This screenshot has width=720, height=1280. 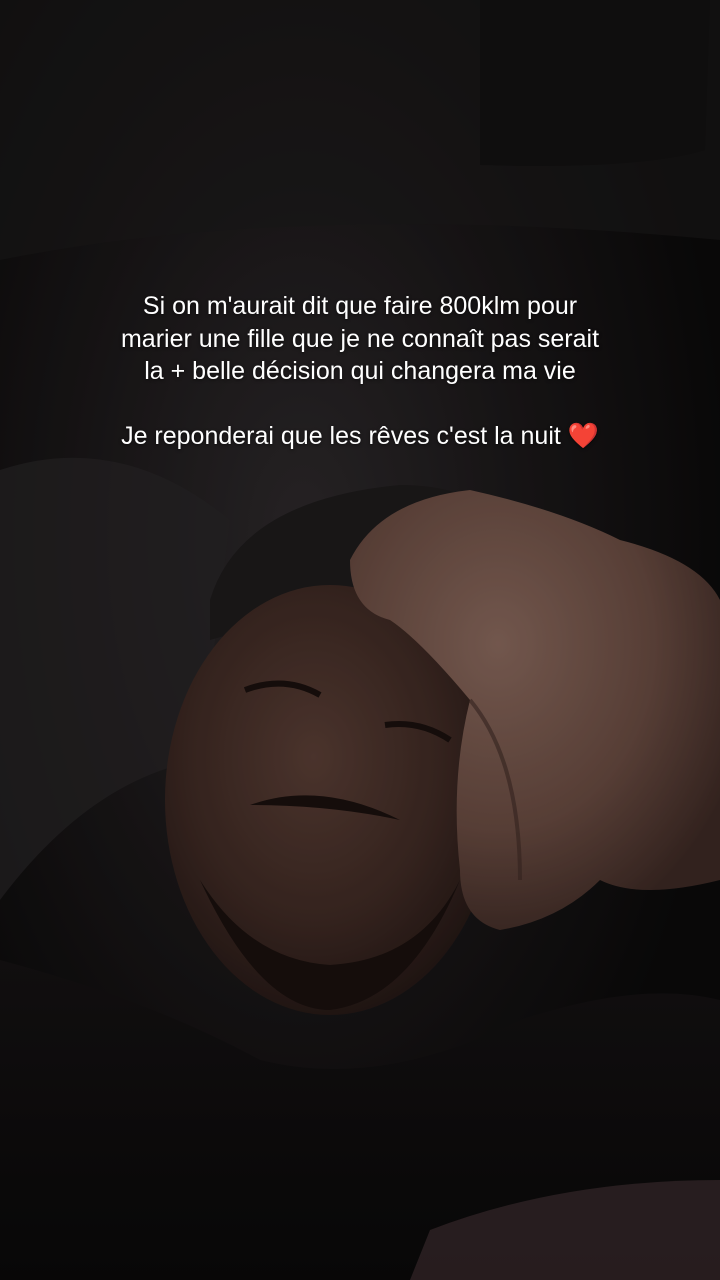 I want to click on caption-line-3: la + belle décision qui changera ma vie, so click(x=360, y=371).